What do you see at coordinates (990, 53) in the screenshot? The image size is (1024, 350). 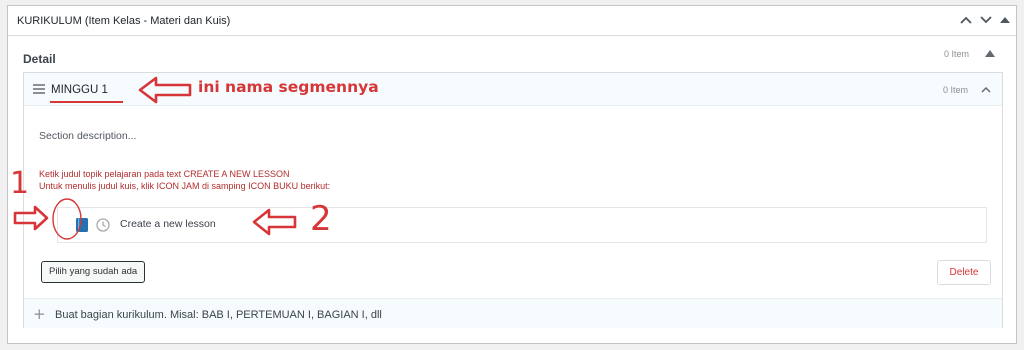 I see `detail-collapse-icon` at bounding box center [990, 53].